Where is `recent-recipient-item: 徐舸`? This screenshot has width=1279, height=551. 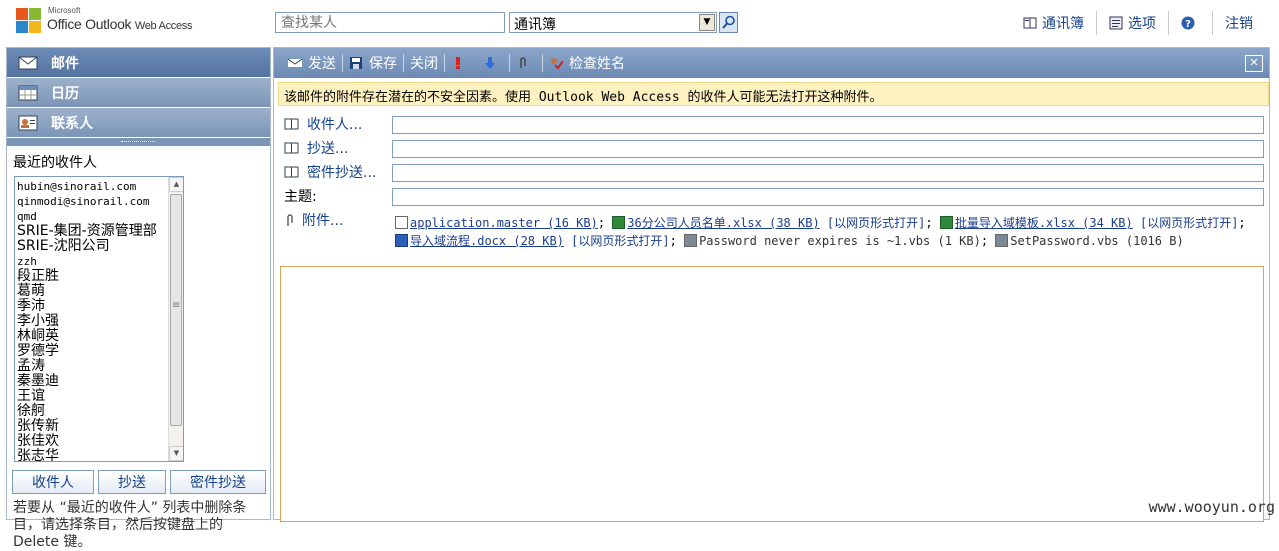 recent-recipient-item: 徐舸 is located at coordinates (100, 411).